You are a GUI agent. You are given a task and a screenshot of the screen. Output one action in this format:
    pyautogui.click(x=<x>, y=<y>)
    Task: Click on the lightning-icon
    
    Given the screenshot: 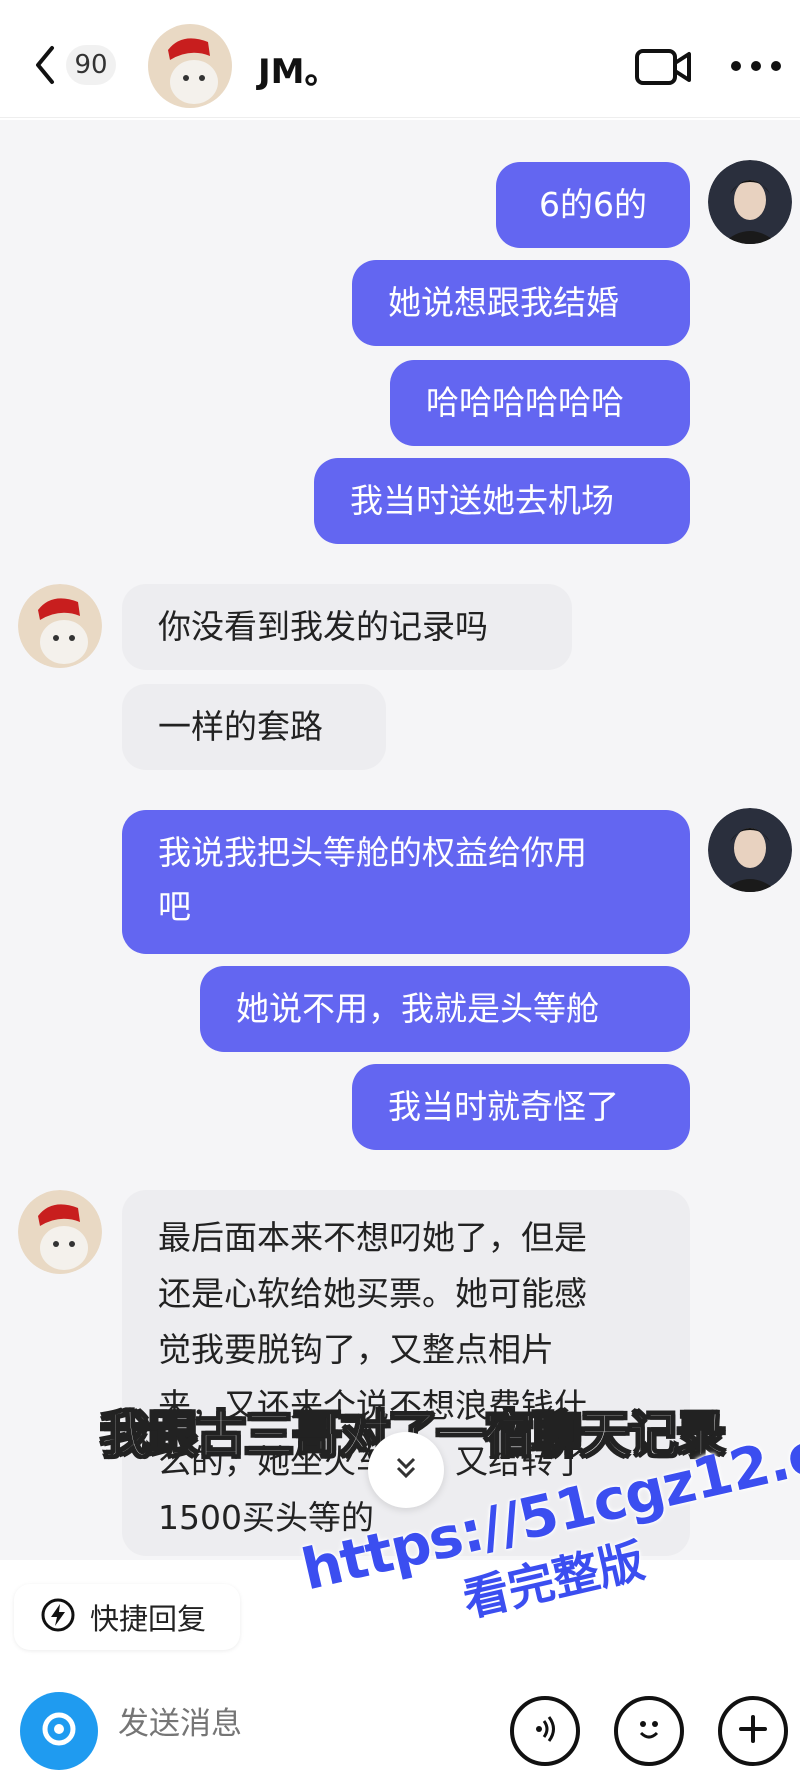 What is the action you would take?
    pyautogui.click(x=58, y=1617)
    